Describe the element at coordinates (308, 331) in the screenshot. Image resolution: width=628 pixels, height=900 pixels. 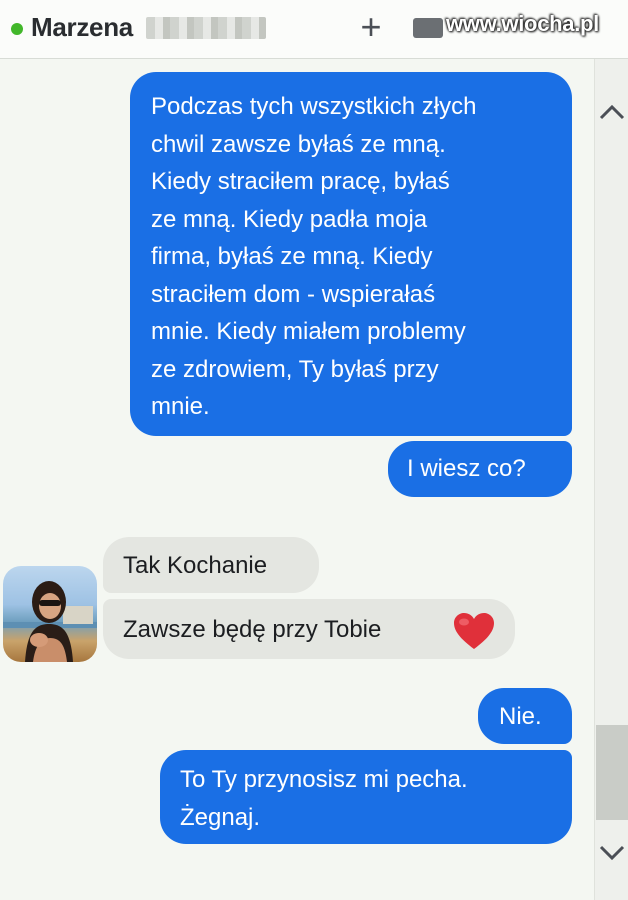
I see `message-line: mnie. Kiedy miałem problemy` at that location.